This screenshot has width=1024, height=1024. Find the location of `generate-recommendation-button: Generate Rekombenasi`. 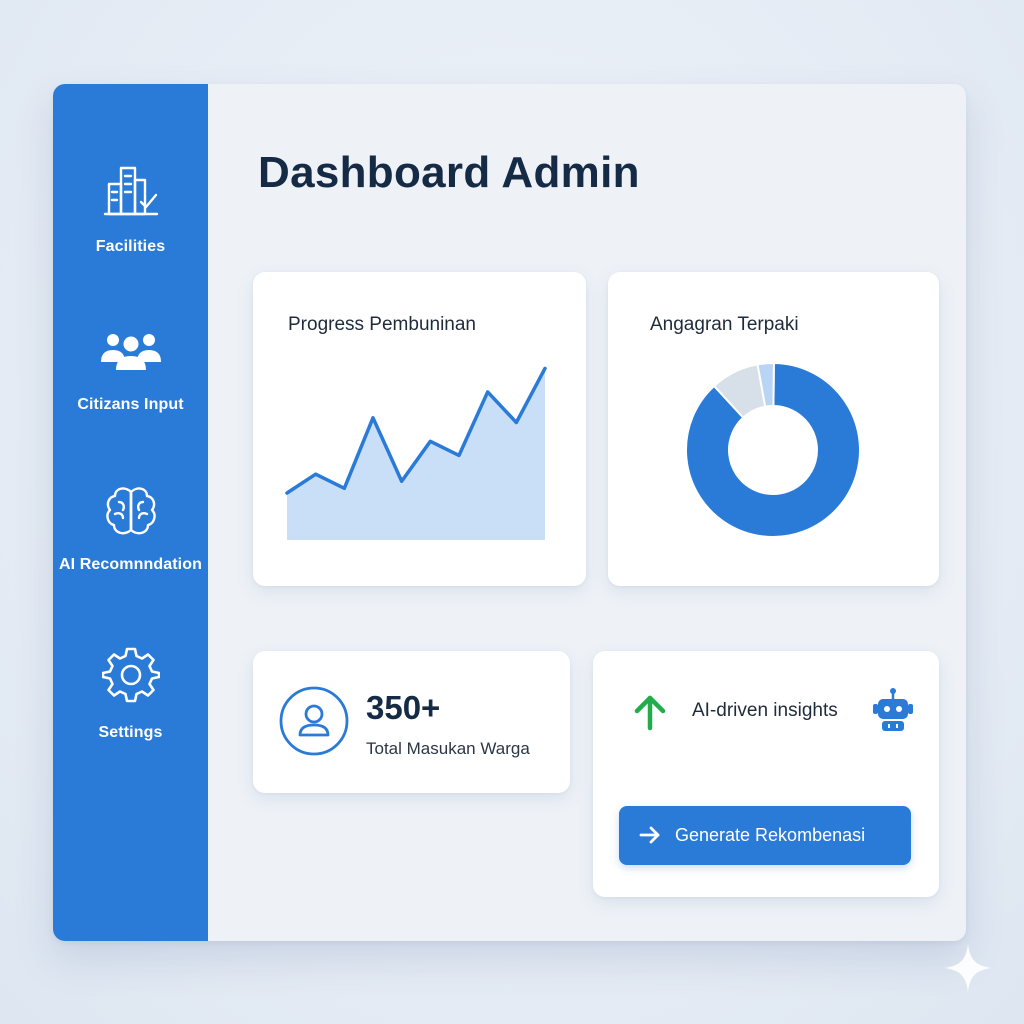

generate-recommendation-button: Generate Rekombenasi is located at coordinates (765, 835).